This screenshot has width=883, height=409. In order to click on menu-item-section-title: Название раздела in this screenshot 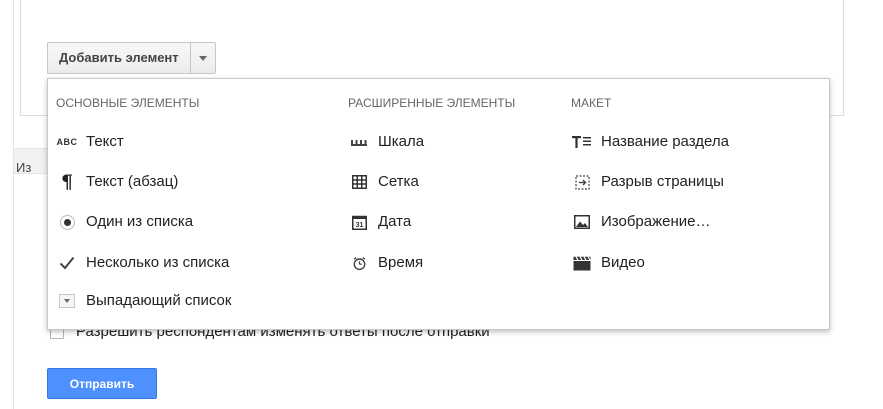, I will do `click(650, 142)`.